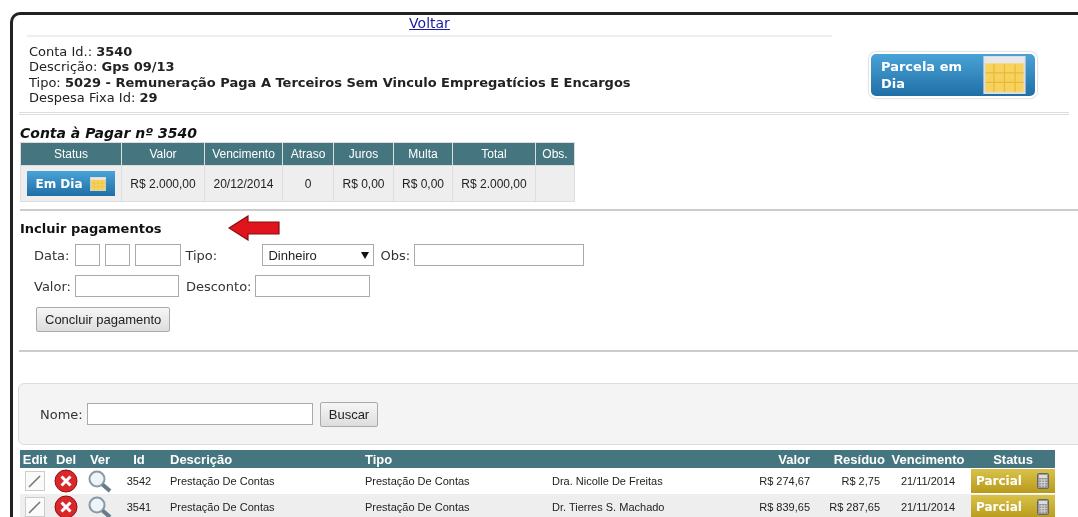  Describe the element at coordinates (847, 459) in the screenshot. I see `column-header: Resíduo` at that location.